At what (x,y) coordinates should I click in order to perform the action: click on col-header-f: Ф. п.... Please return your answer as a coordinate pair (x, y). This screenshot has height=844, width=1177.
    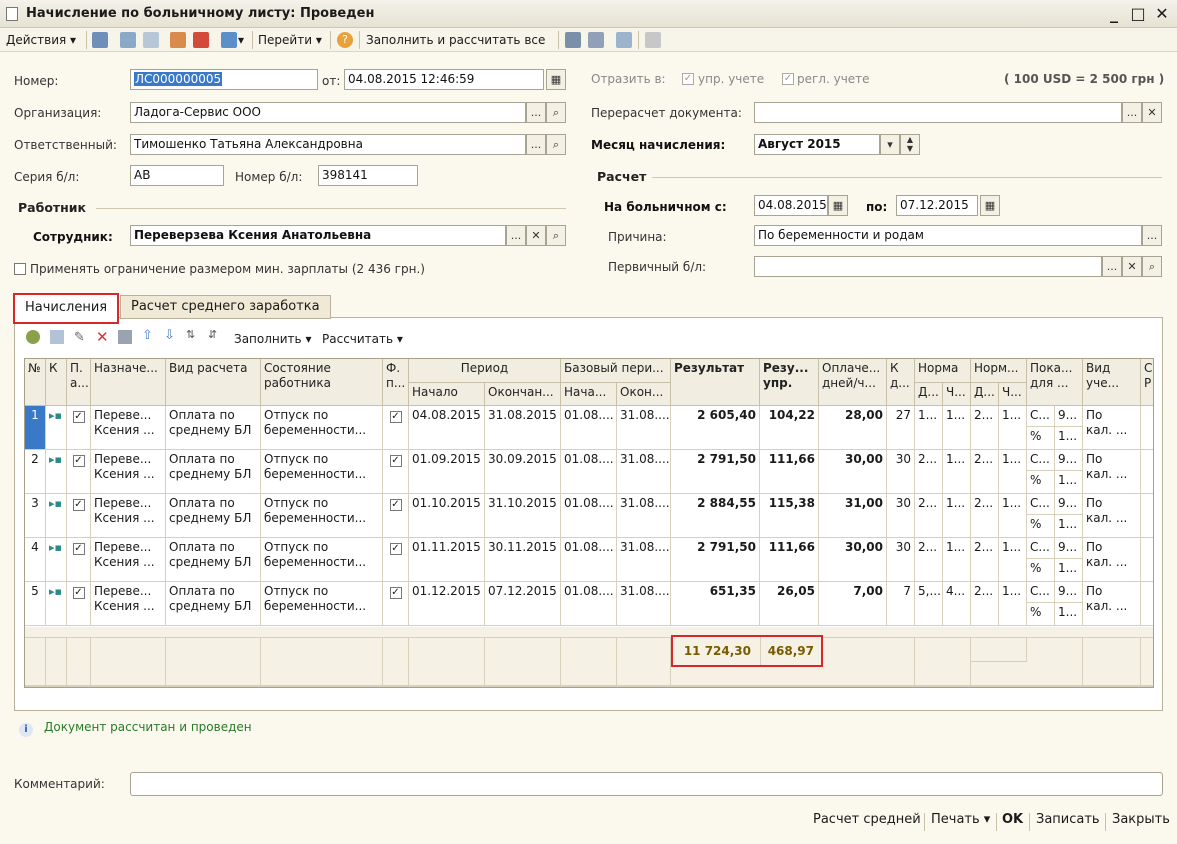
    Looking at the image, I should click on (396, 382).